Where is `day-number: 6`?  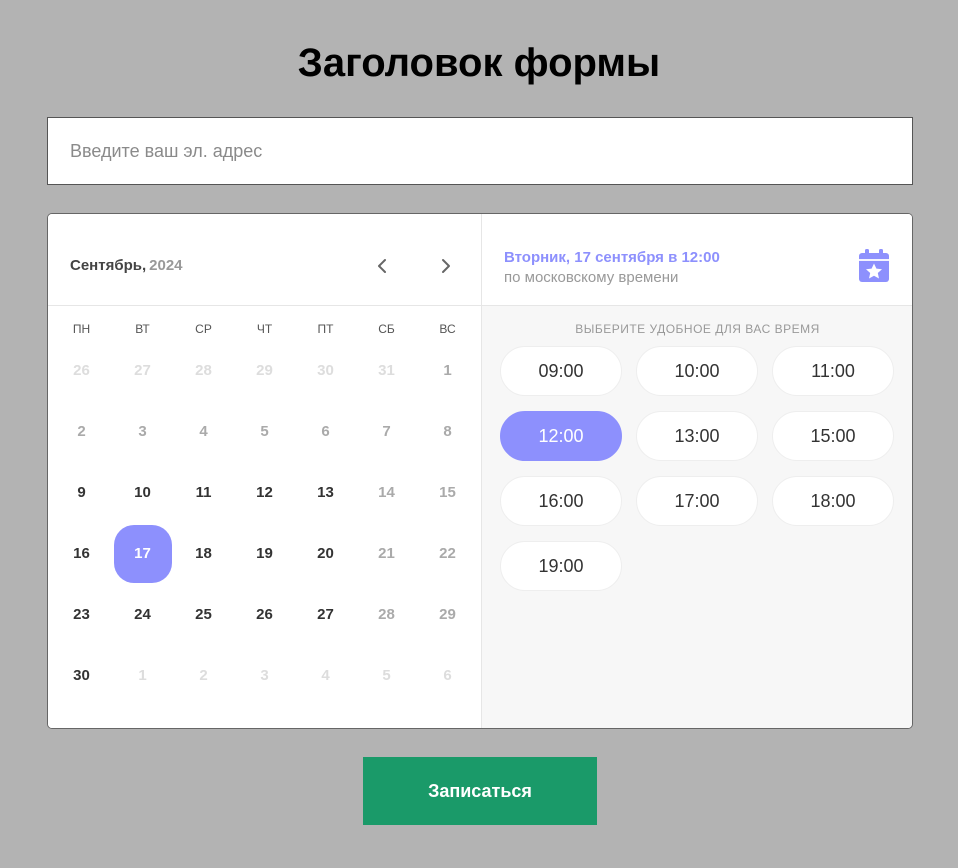 day-number: 6 is located at coordinates (325, 431).